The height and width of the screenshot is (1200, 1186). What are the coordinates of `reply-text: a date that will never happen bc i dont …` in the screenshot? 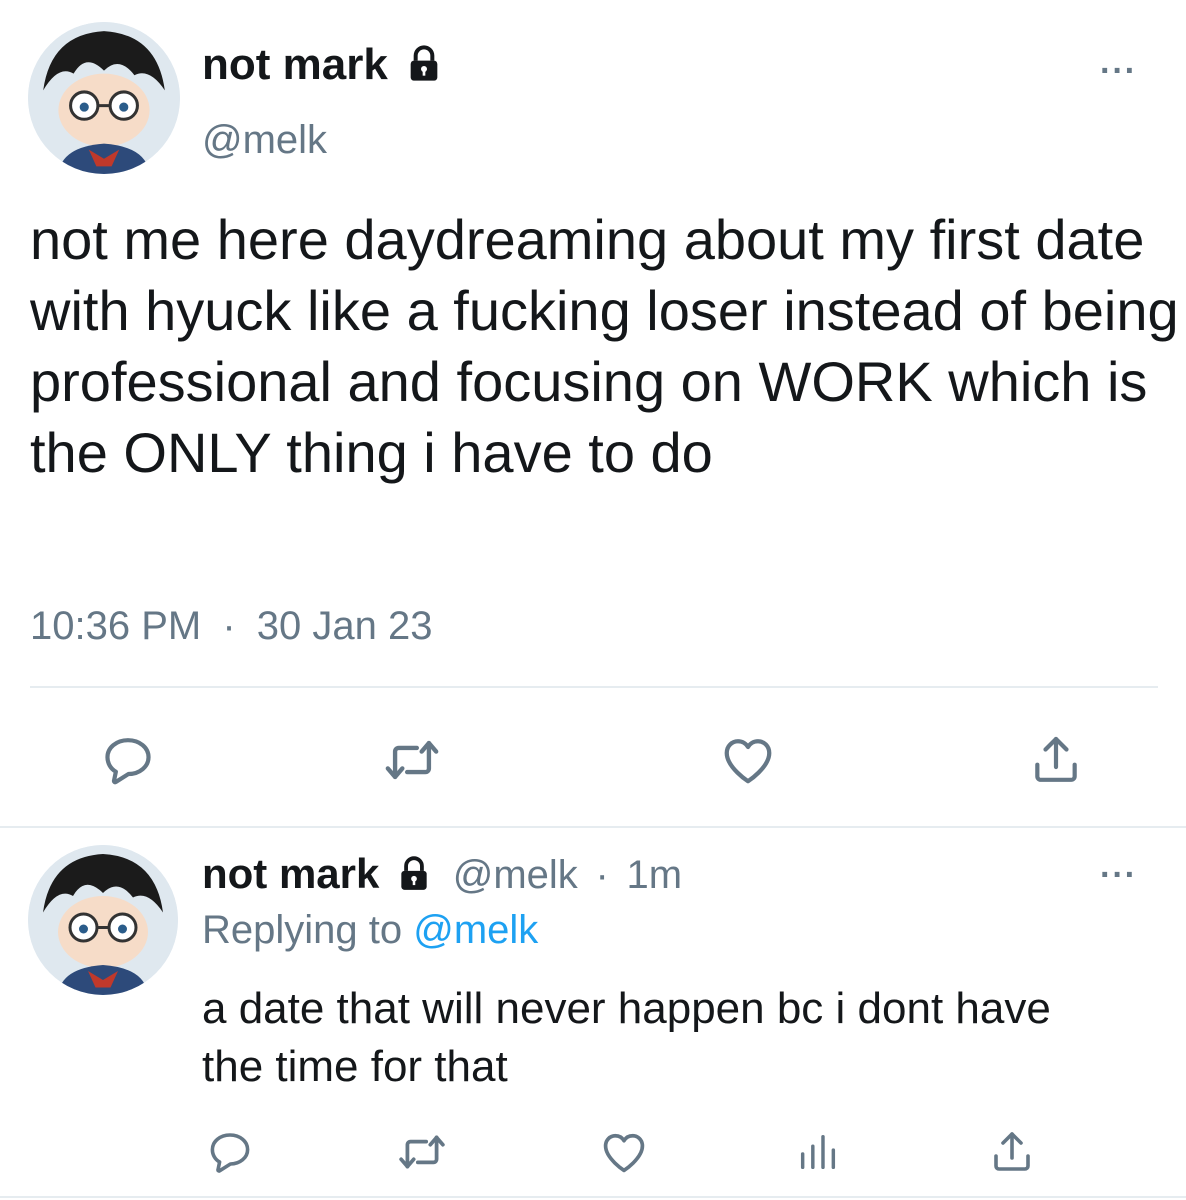 It's located at (626, 1037).